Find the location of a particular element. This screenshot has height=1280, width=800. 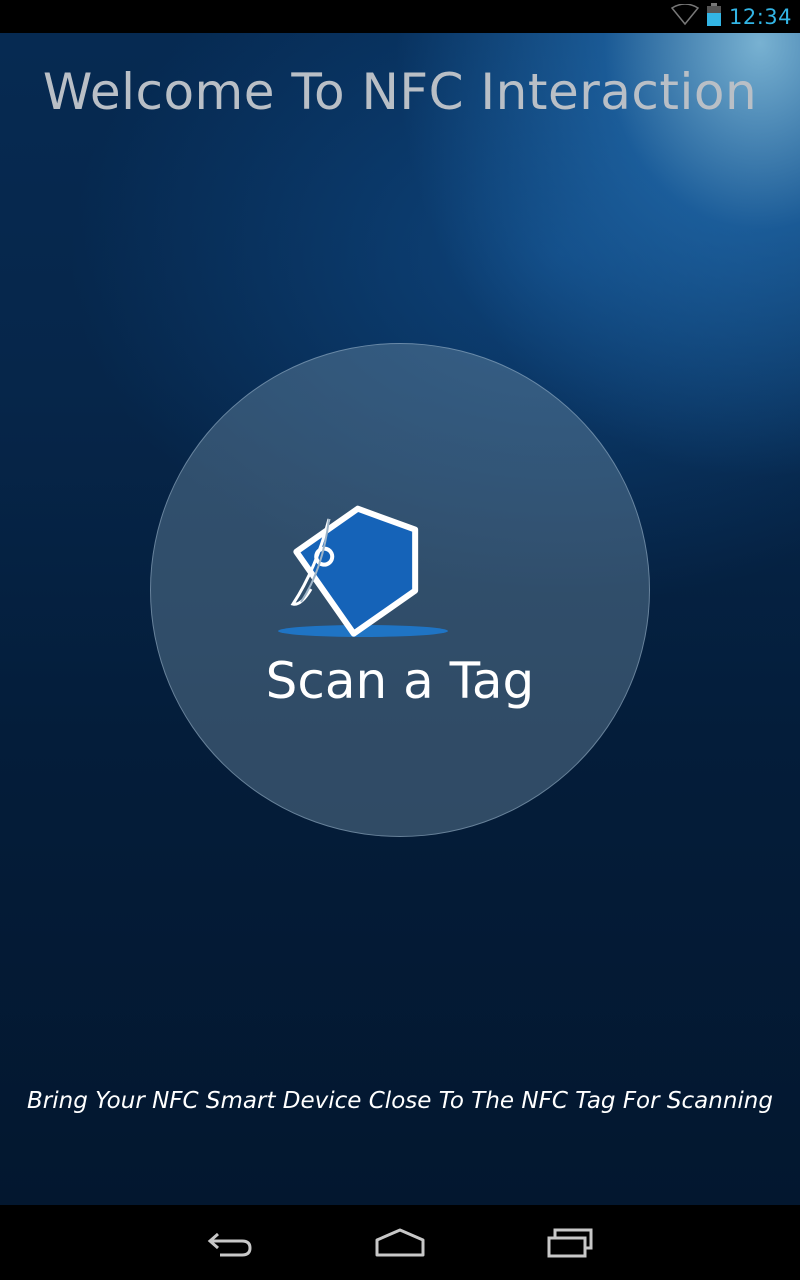

nfc-tag-icon is located at coordinates (363, 571).